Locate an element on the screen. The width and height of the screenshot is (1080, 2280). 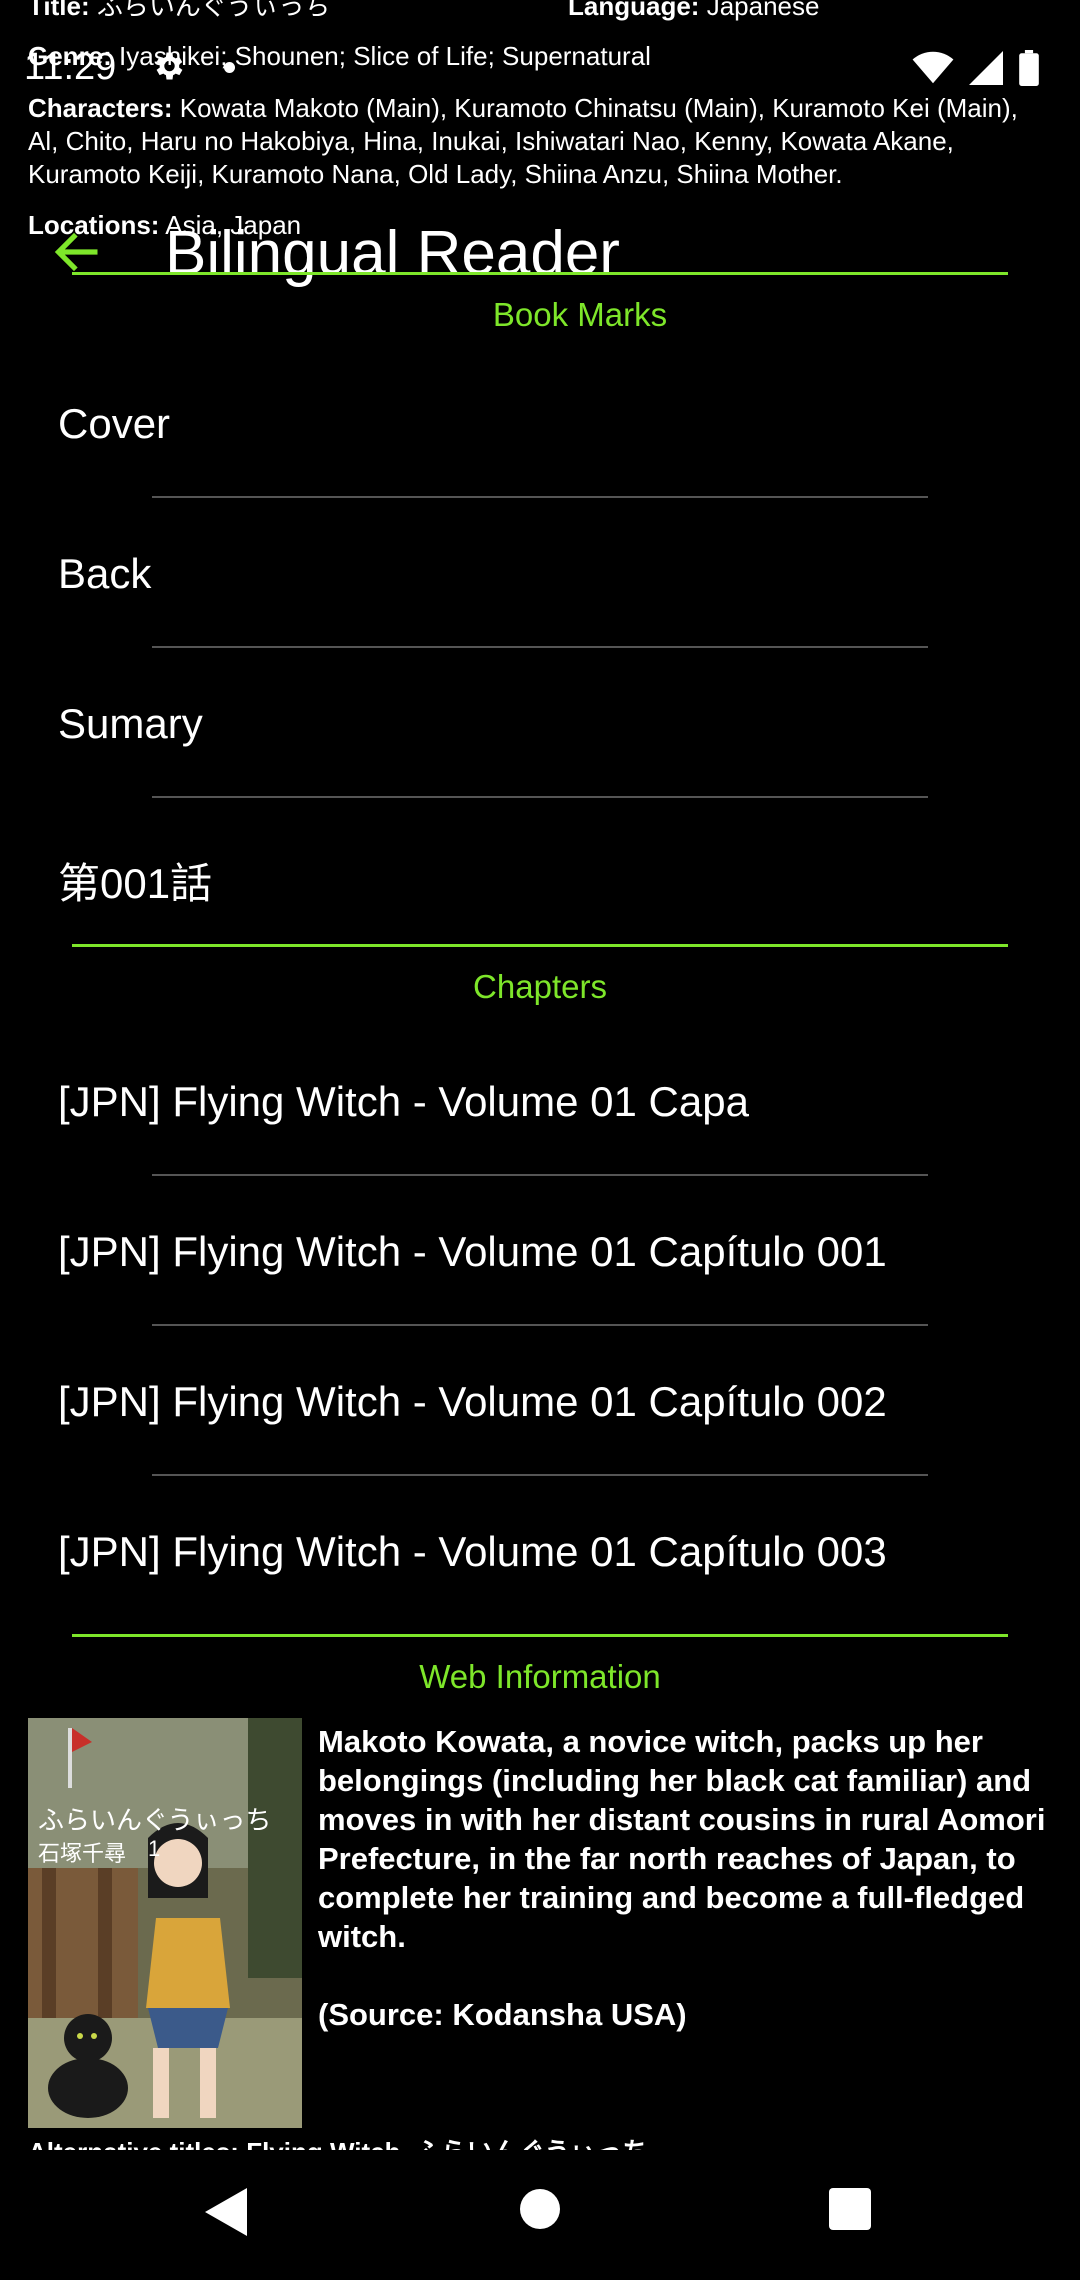
webinfo-top-divider is located at coordinates (540, 1635).